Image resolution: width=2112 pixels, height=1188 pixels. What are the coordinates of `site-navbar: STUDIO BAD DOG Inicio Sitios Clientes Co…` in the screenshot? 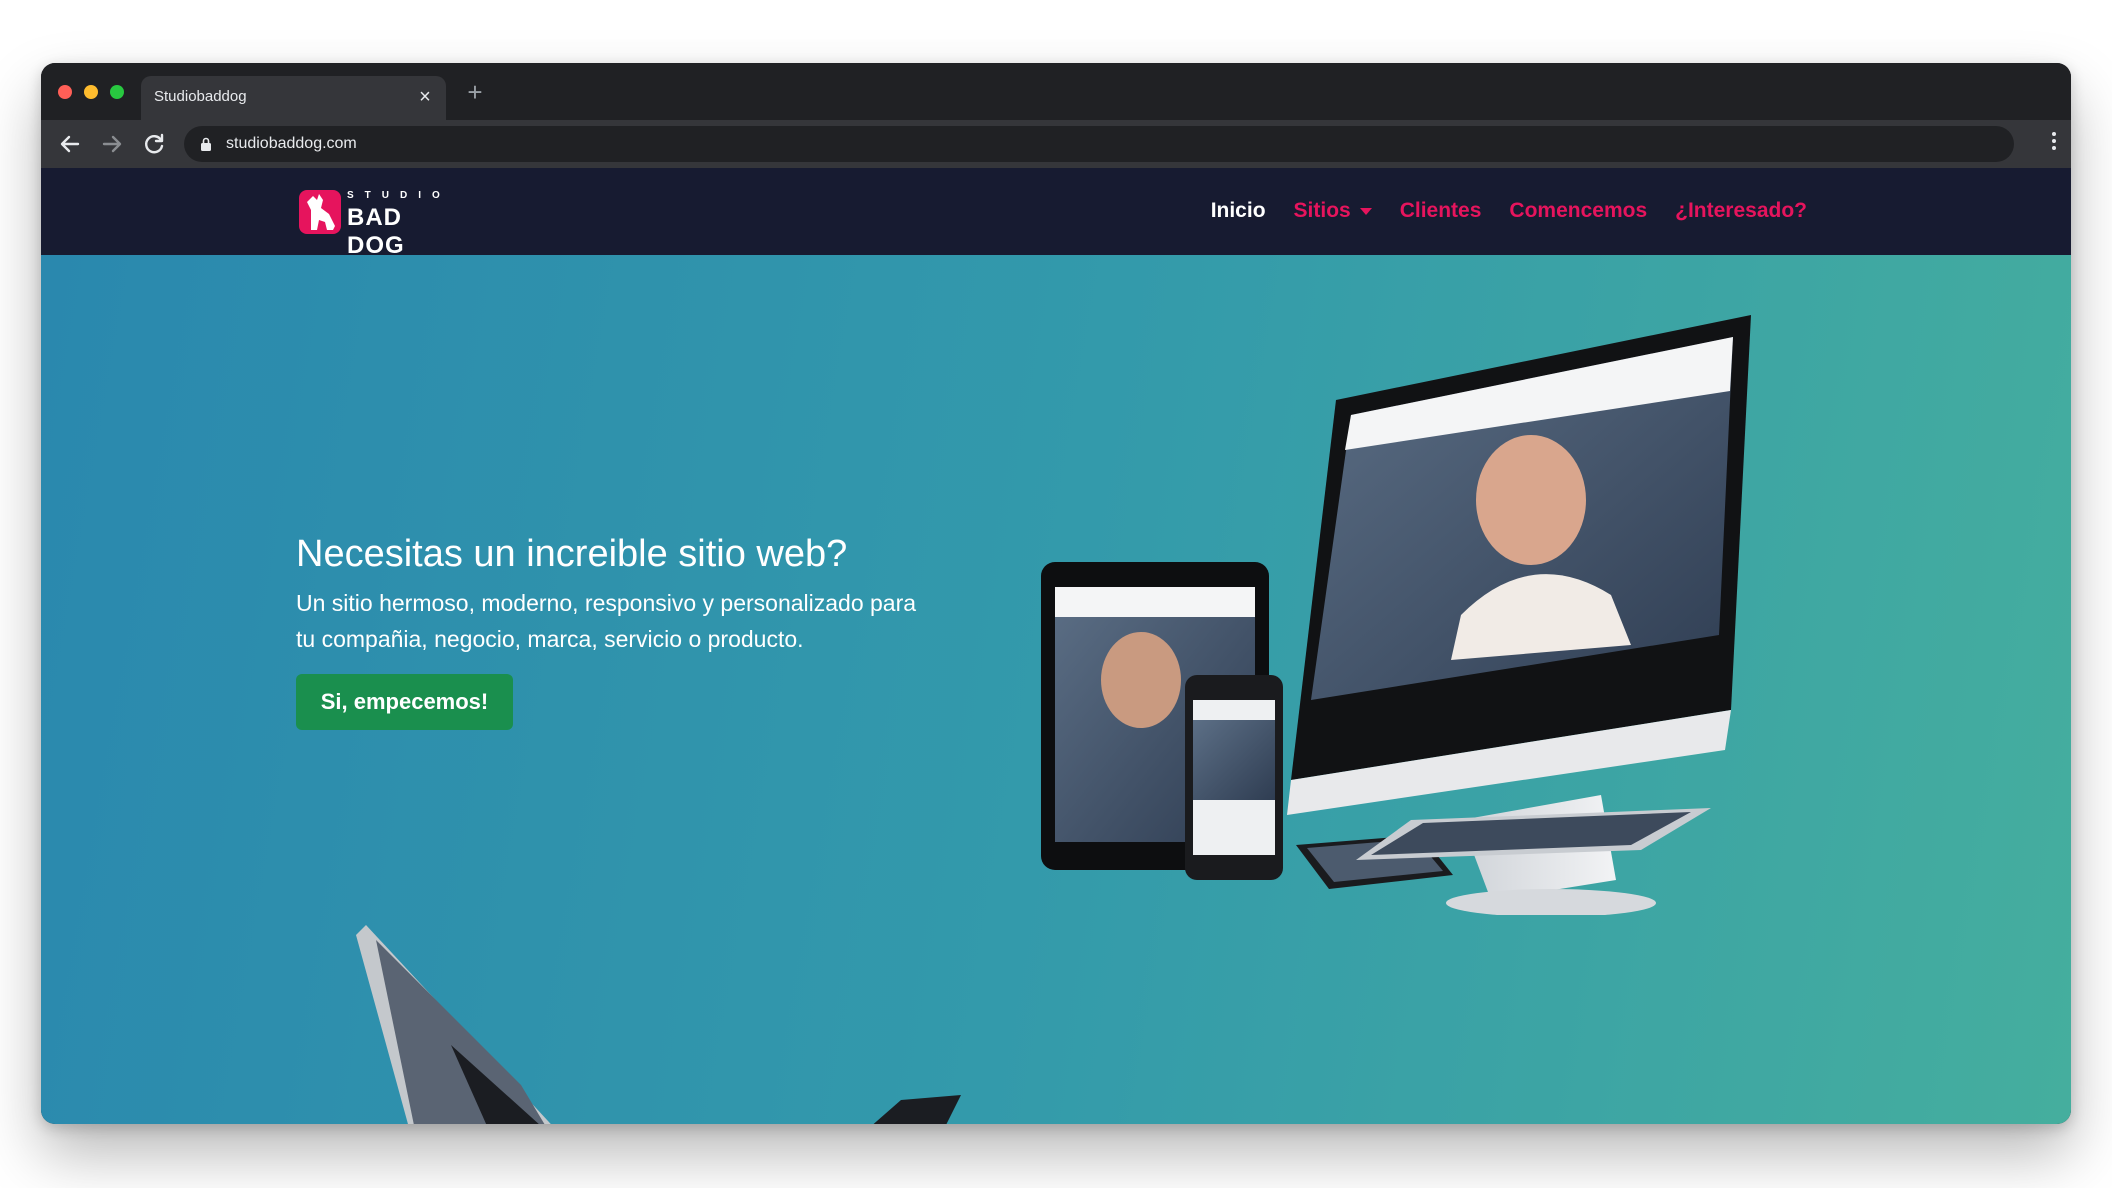 It's located at (1056, 213).